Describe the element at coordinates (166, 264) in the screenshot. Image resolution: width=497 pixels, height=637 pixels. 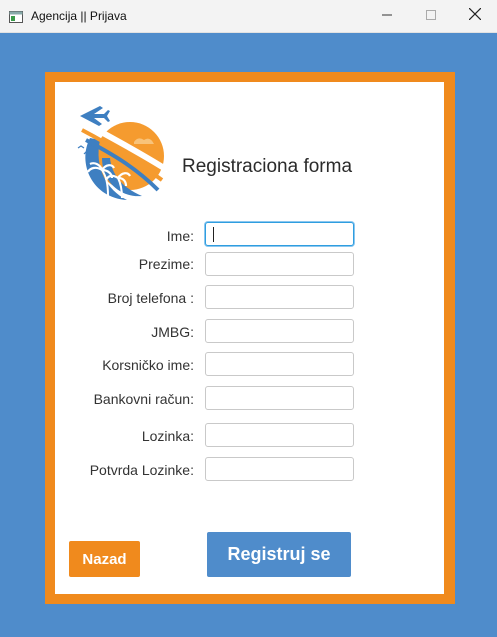
I see `label-prezime: Prezime:` at that location.